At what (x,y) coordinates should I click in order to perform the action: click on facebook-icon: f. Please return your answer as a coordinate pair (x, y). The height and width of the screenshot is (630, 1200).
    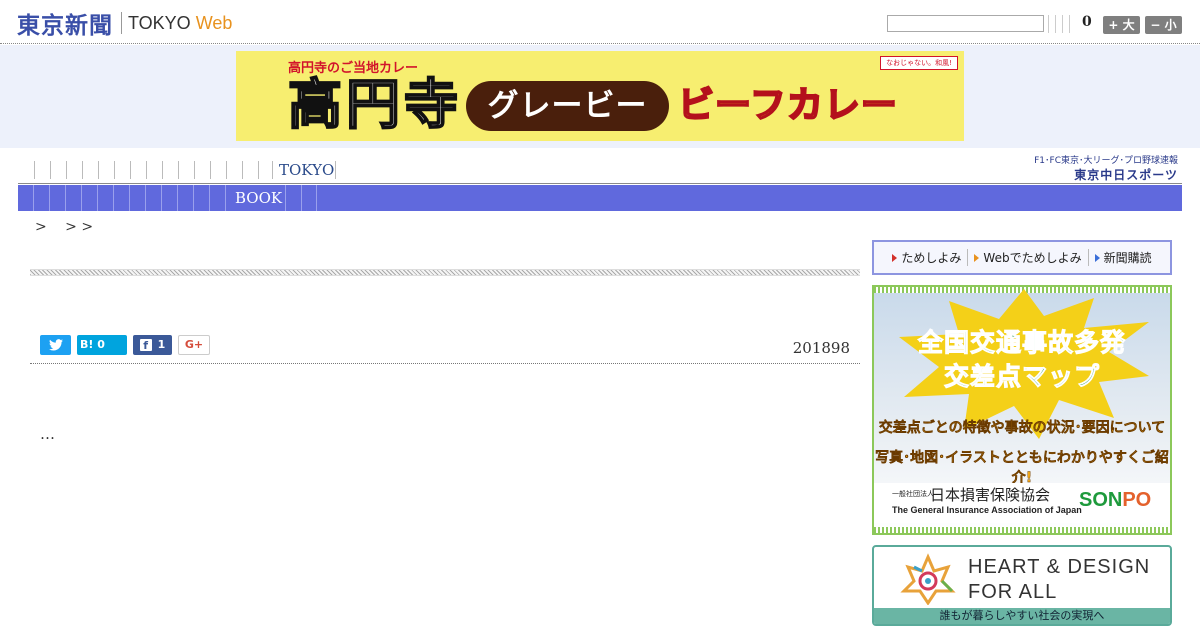
    Looking at the image, I should click on (145, 345).